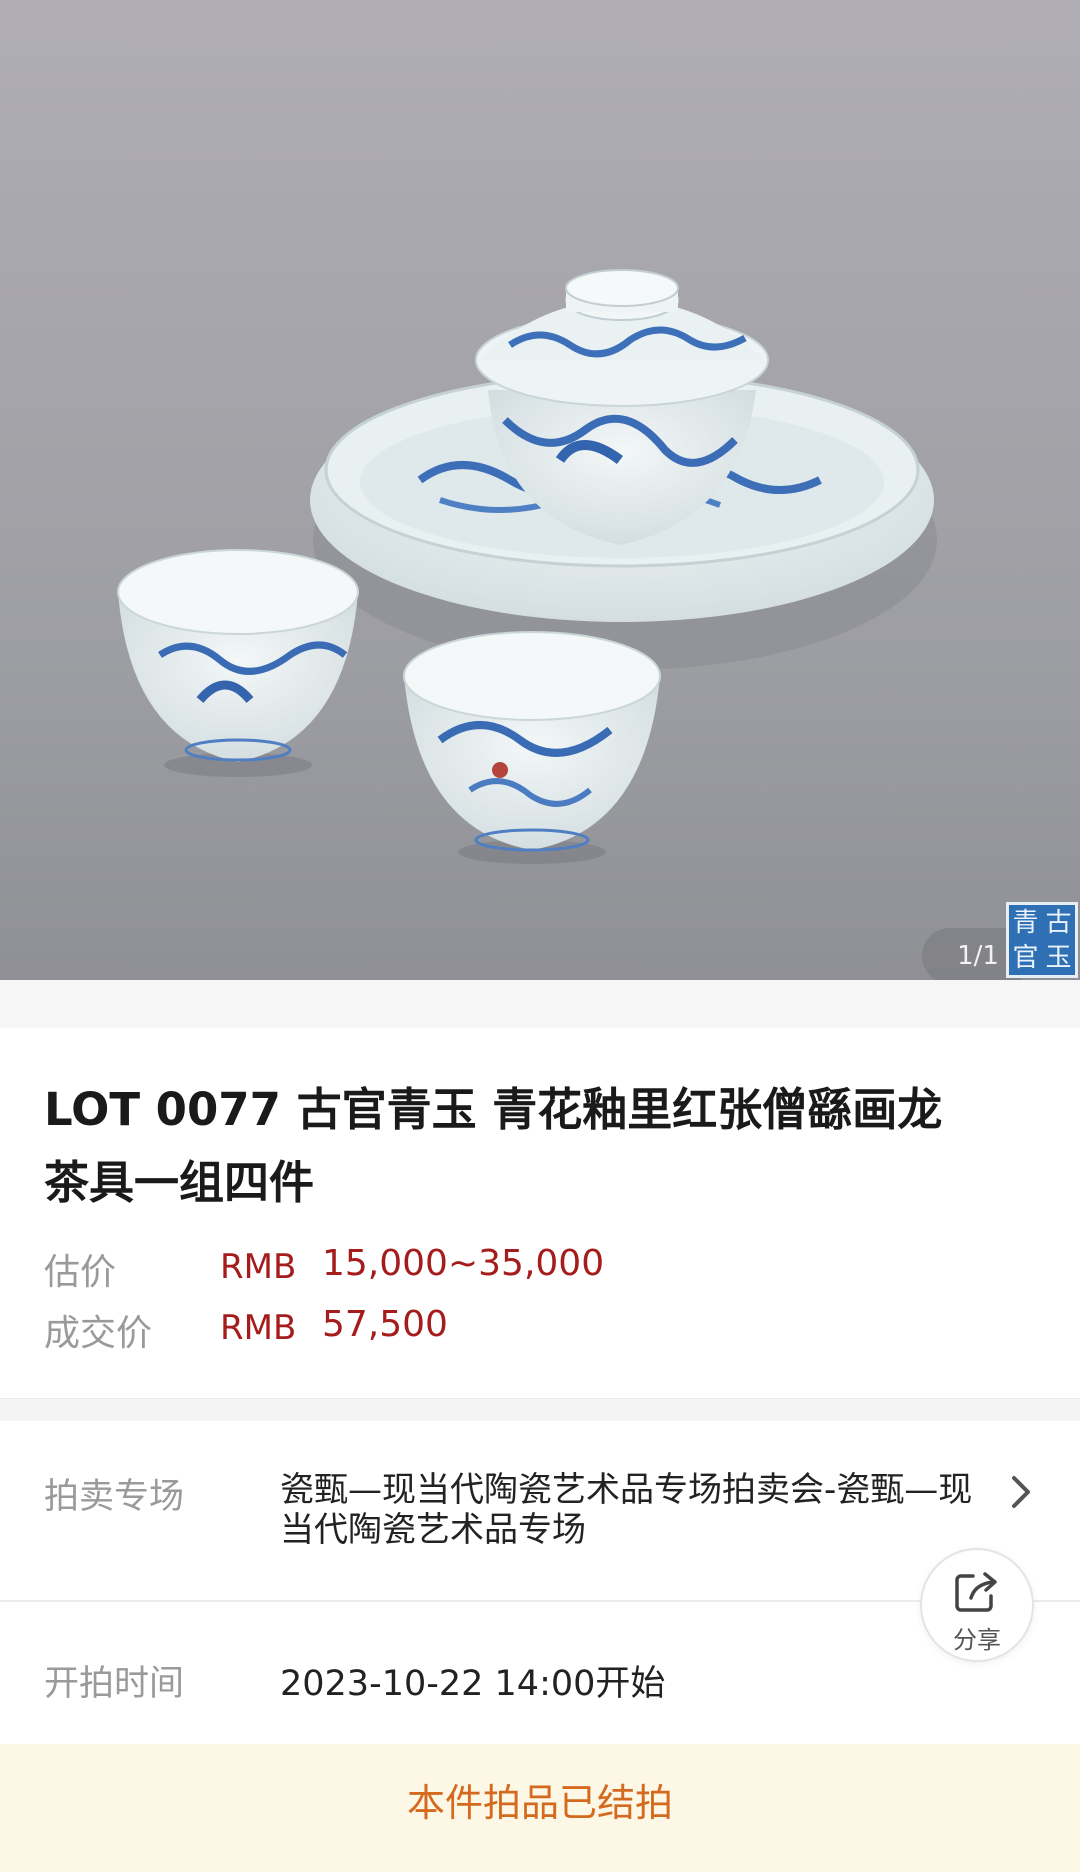 The image size is (1080, 1872). Describe the element at coordinates (114, 1497) in the screenshot. I see `session-label: 拍卖专场` at that location.